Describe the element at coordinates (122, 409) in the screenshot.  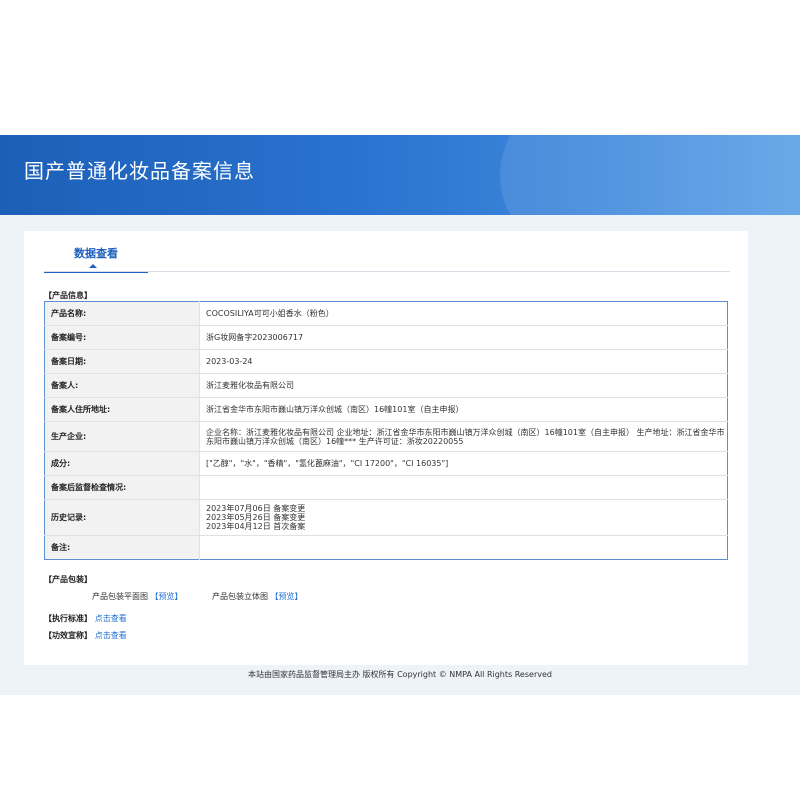
I see `row-key: 备案人住所地址:` at that location.